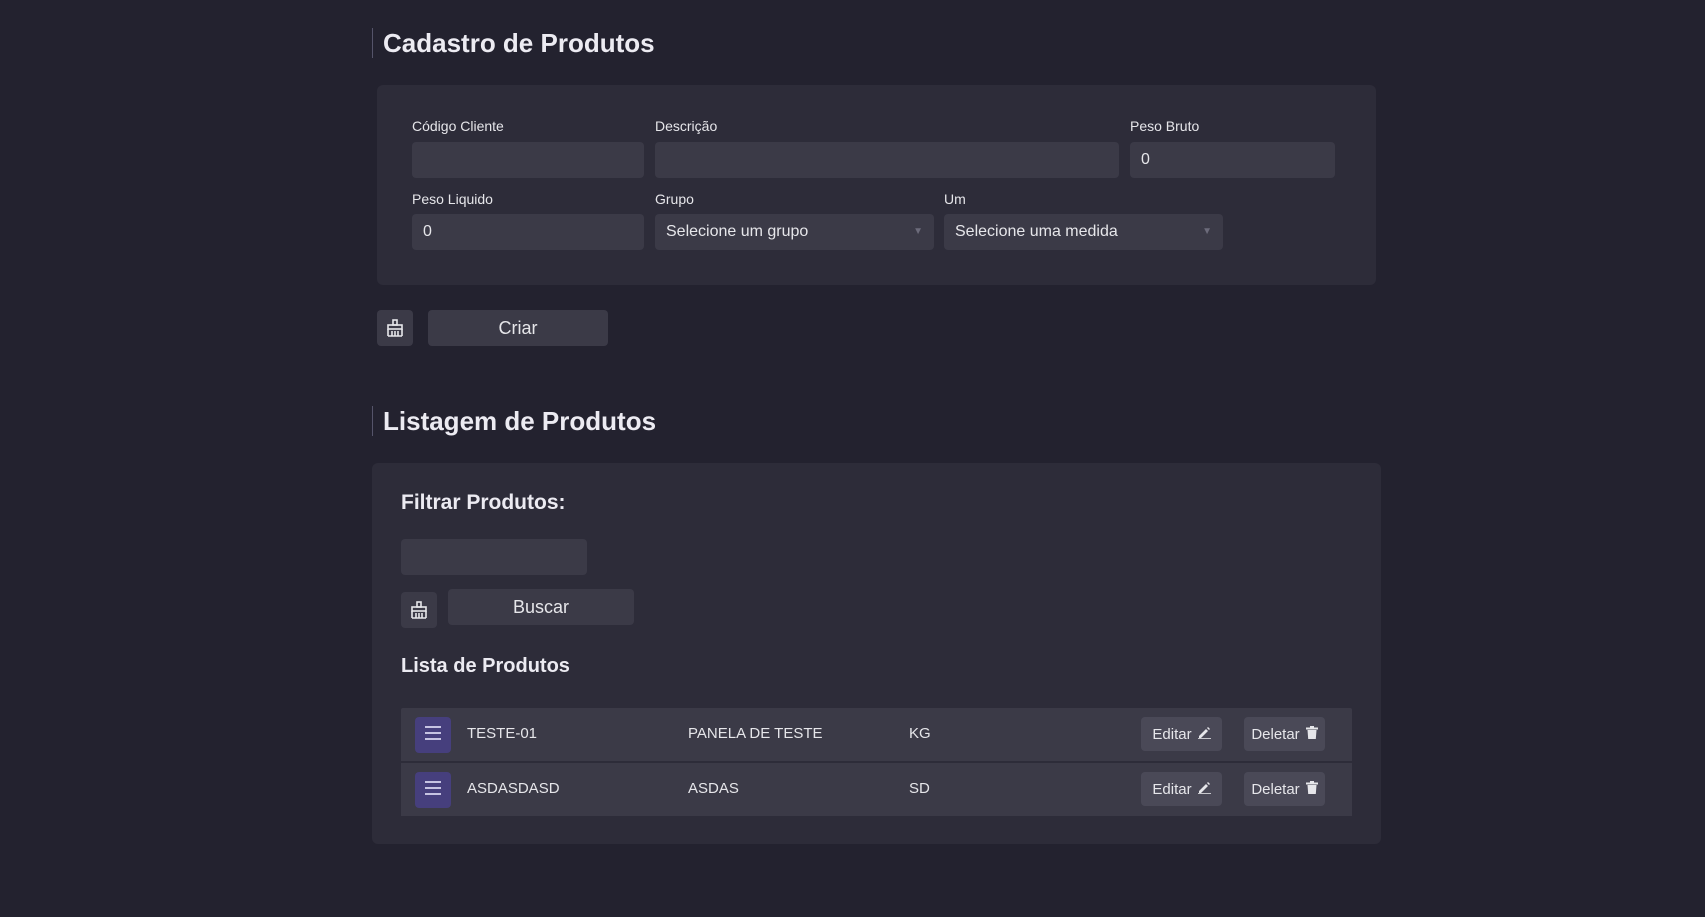 This screenshot has height=917, width=1705. Describe the element at coordinates (513, 788) in the screenshot. I see `product-codigo: ASDASDASD` at that location.